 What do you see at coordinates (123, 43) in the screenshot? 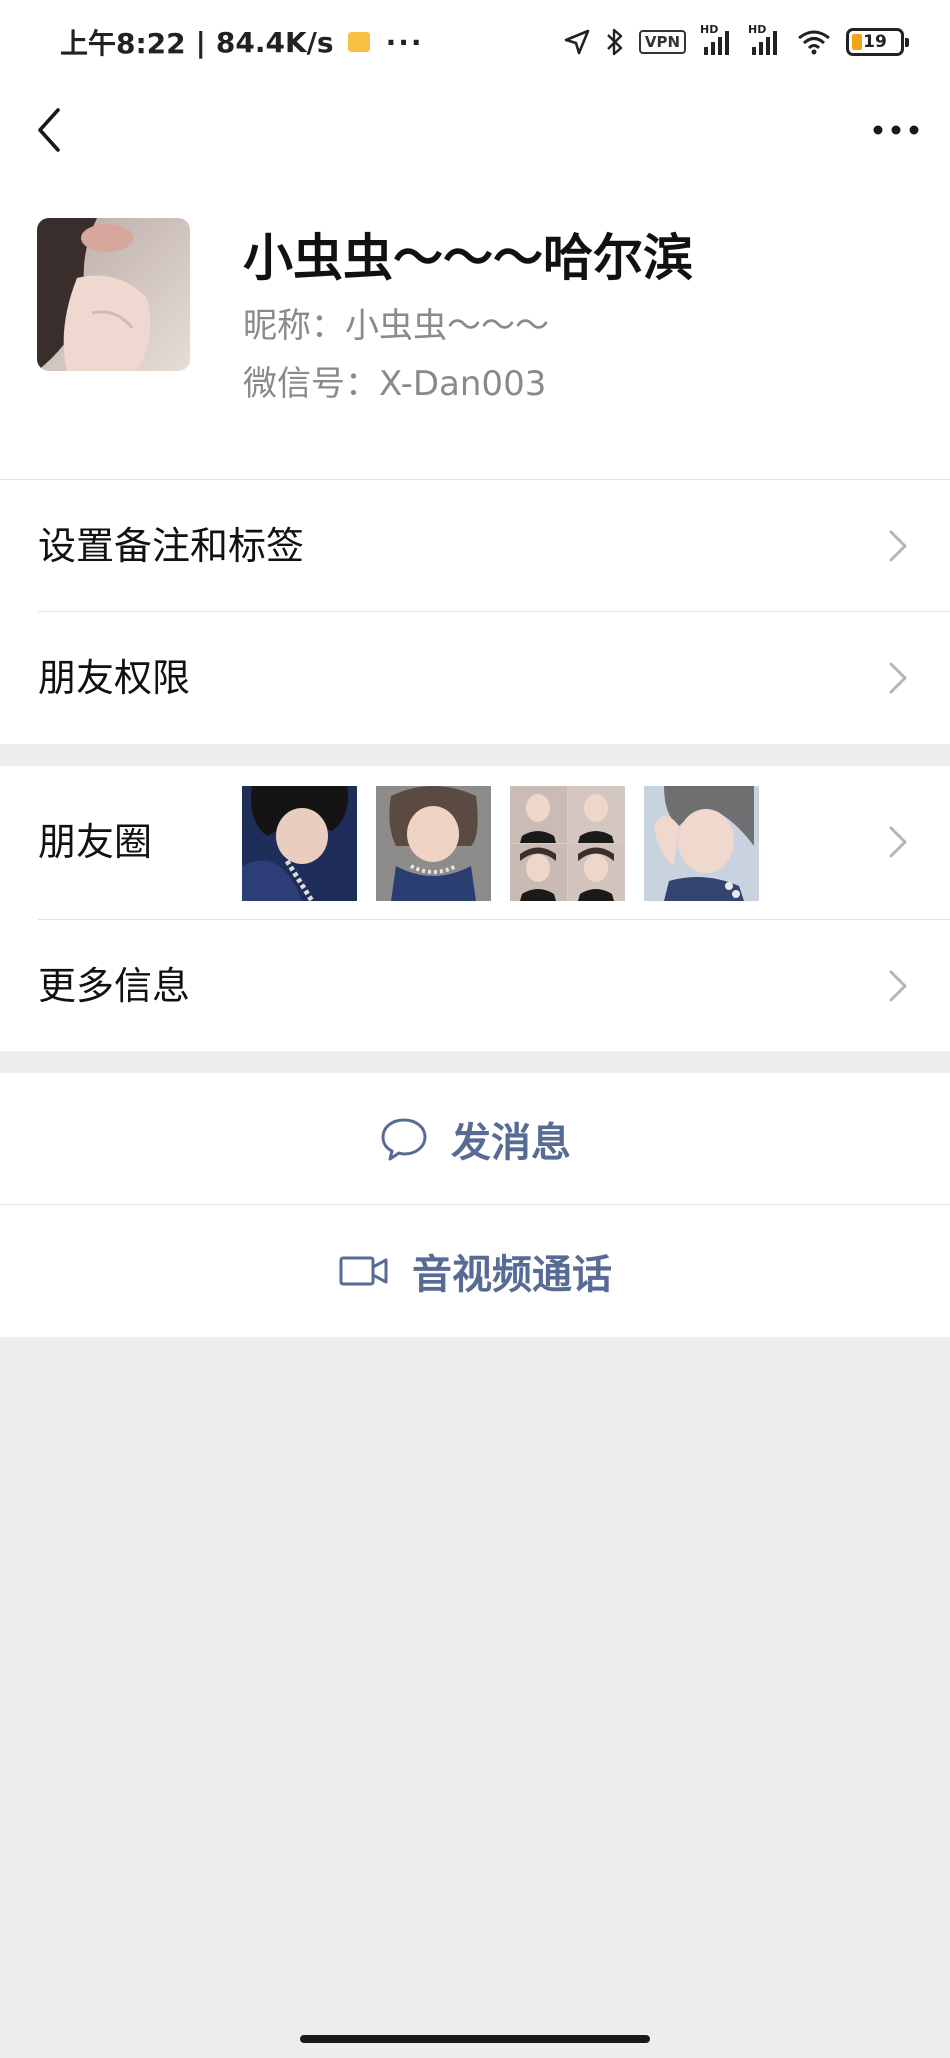
I see `status-time: 上午8:22` at bounding box center [123, 43].